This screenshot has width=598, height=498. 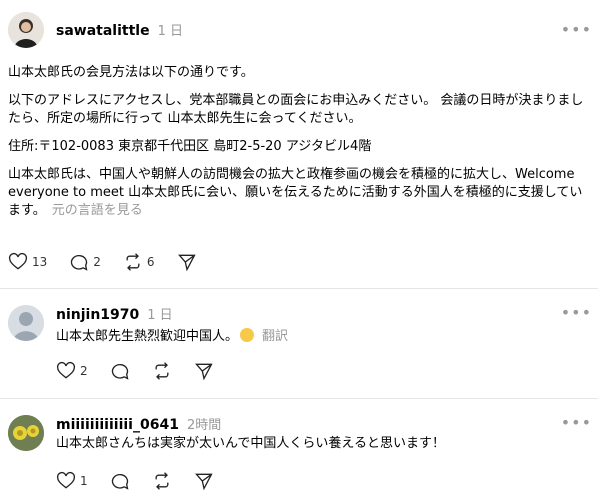 What do you see at coordinates (40, 262) in the screenshot?
I see `like-count: 13` at bounding box center [40, 262].